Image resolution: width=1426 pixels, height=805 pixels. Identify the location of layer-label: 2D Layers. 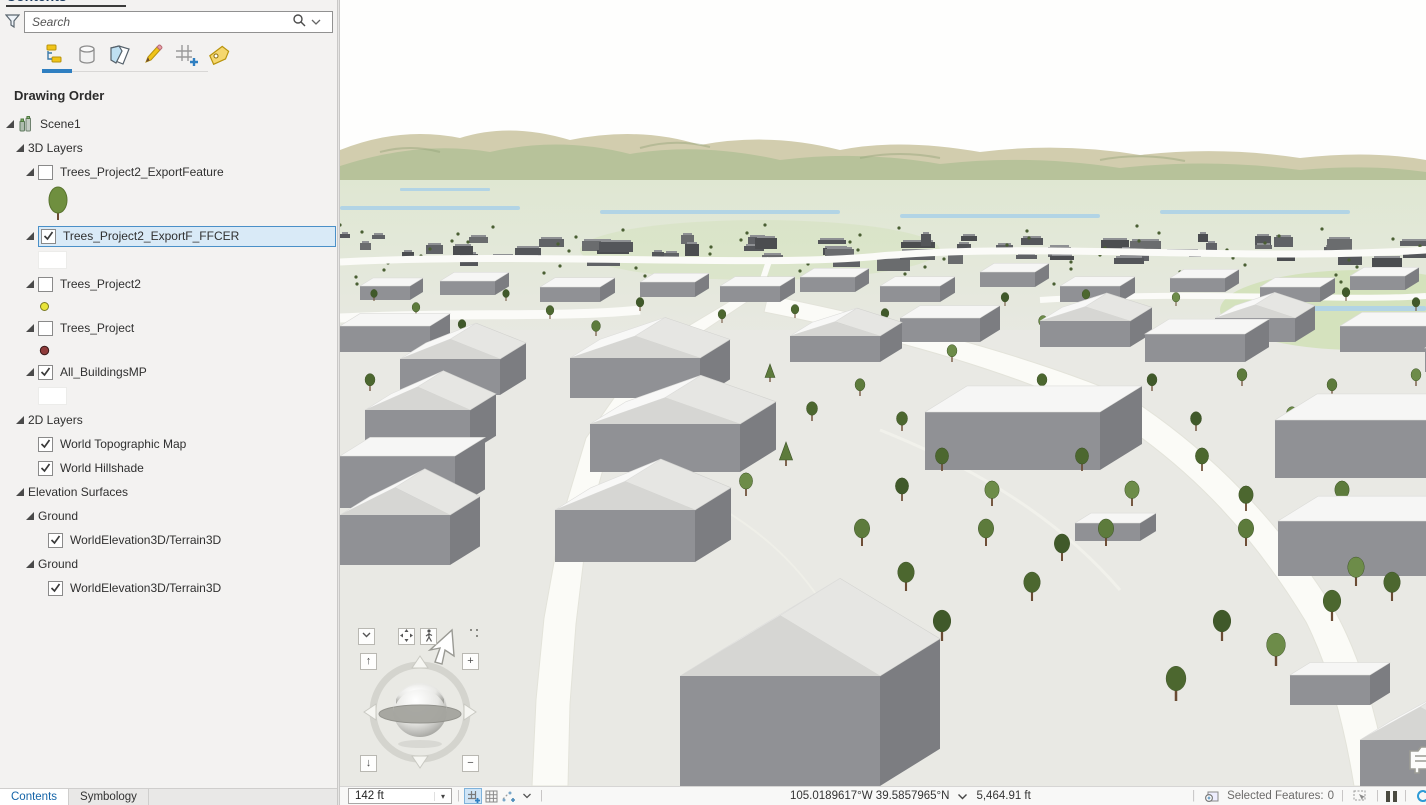
(55, 420).